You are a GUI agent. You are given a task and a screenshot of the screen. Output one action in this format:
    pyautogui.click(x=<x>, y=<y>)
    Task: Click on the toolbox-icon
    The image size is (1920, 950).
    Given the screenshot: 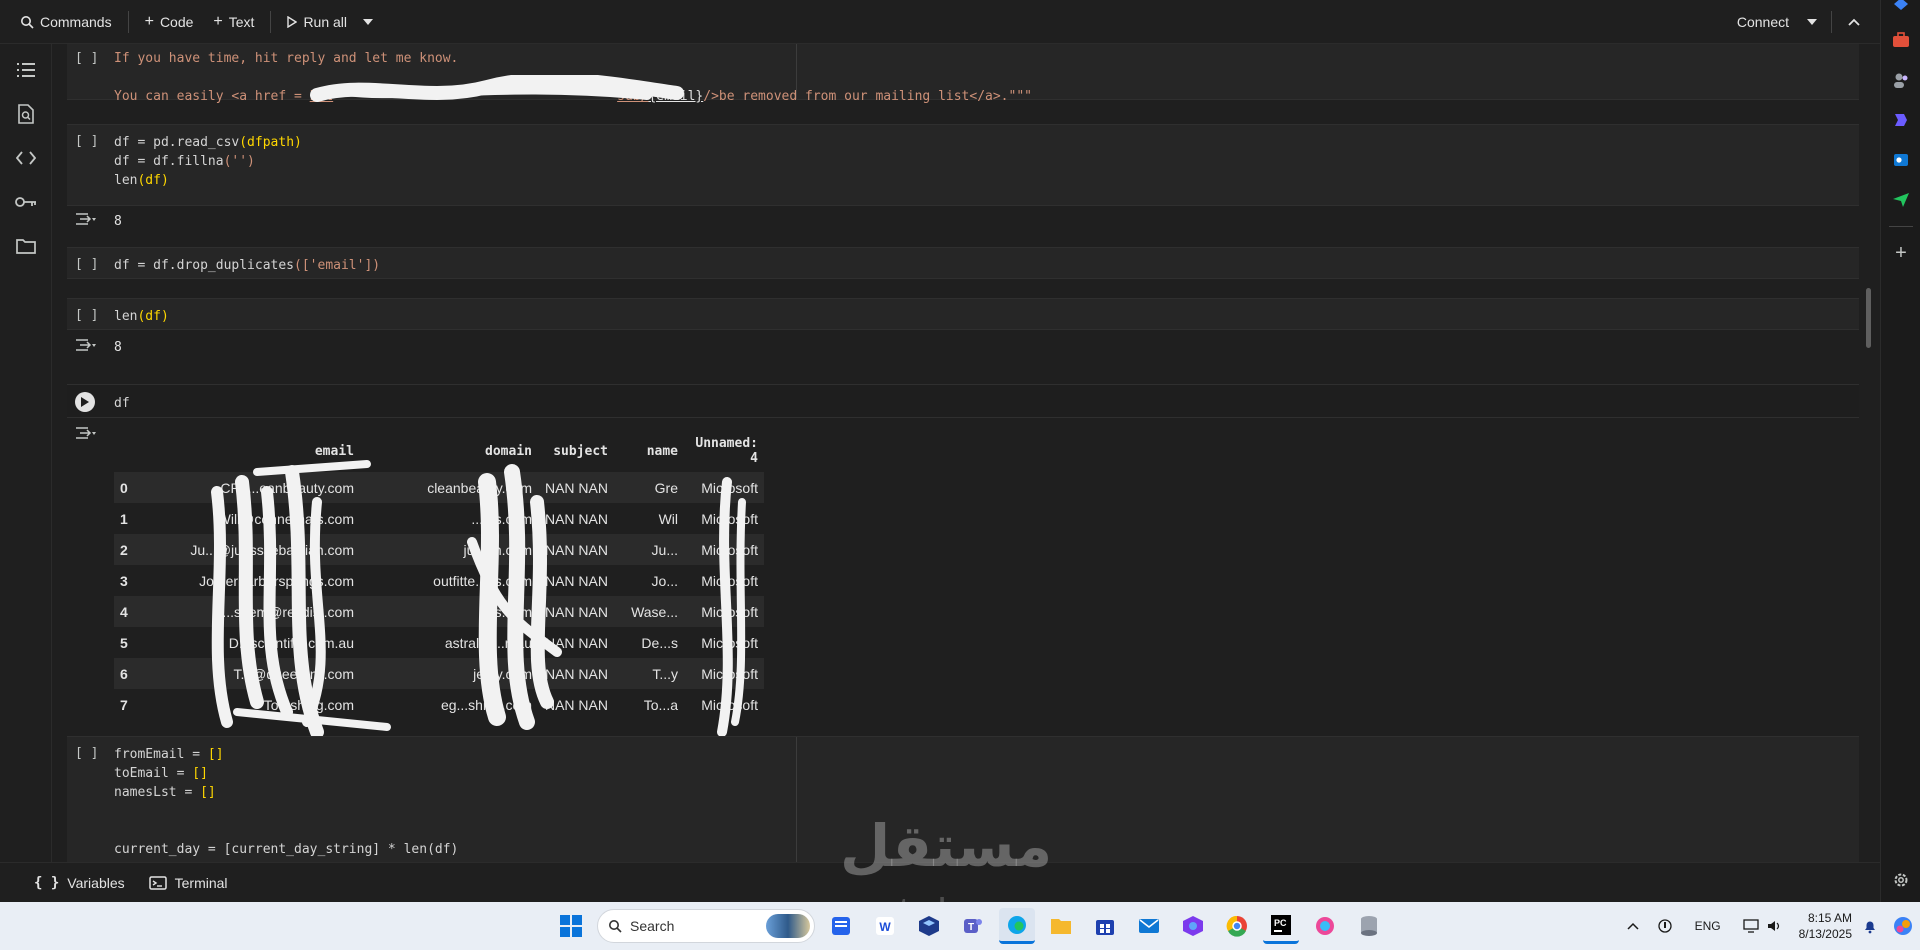 What is the action you would take?
    pyautogui.click(x=1900, y=40)
    